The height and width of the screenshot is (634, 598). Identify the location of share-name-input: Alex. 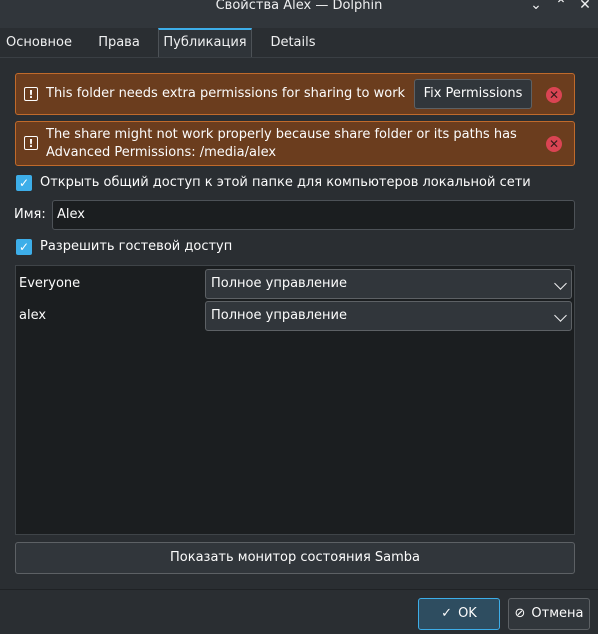
(313, 215).